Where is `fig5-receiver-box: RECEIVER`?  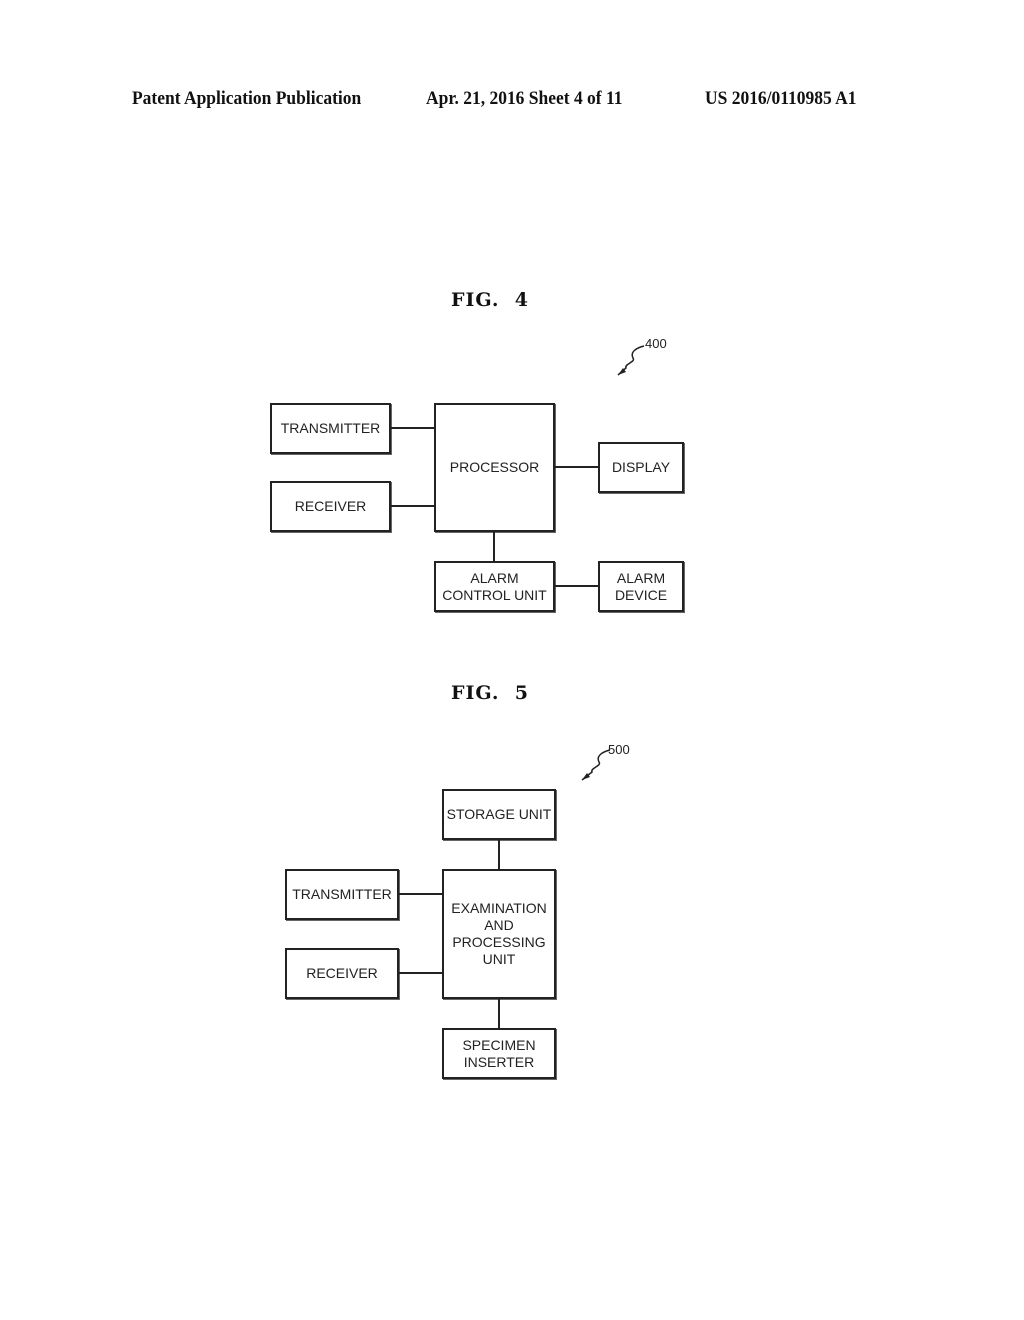
fig5-receiver-box: RECEIVER is located at coordinates (342, 973).